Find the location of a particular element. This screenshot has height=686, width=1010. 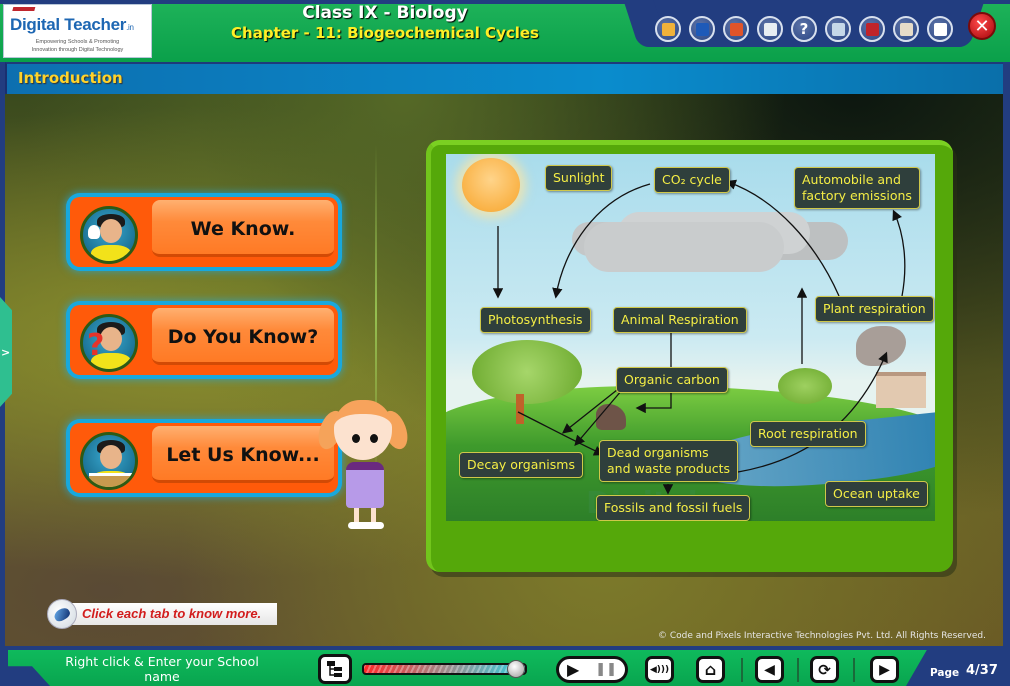

arrow-co2-photosynthesis is located at coordinates (601, 241).